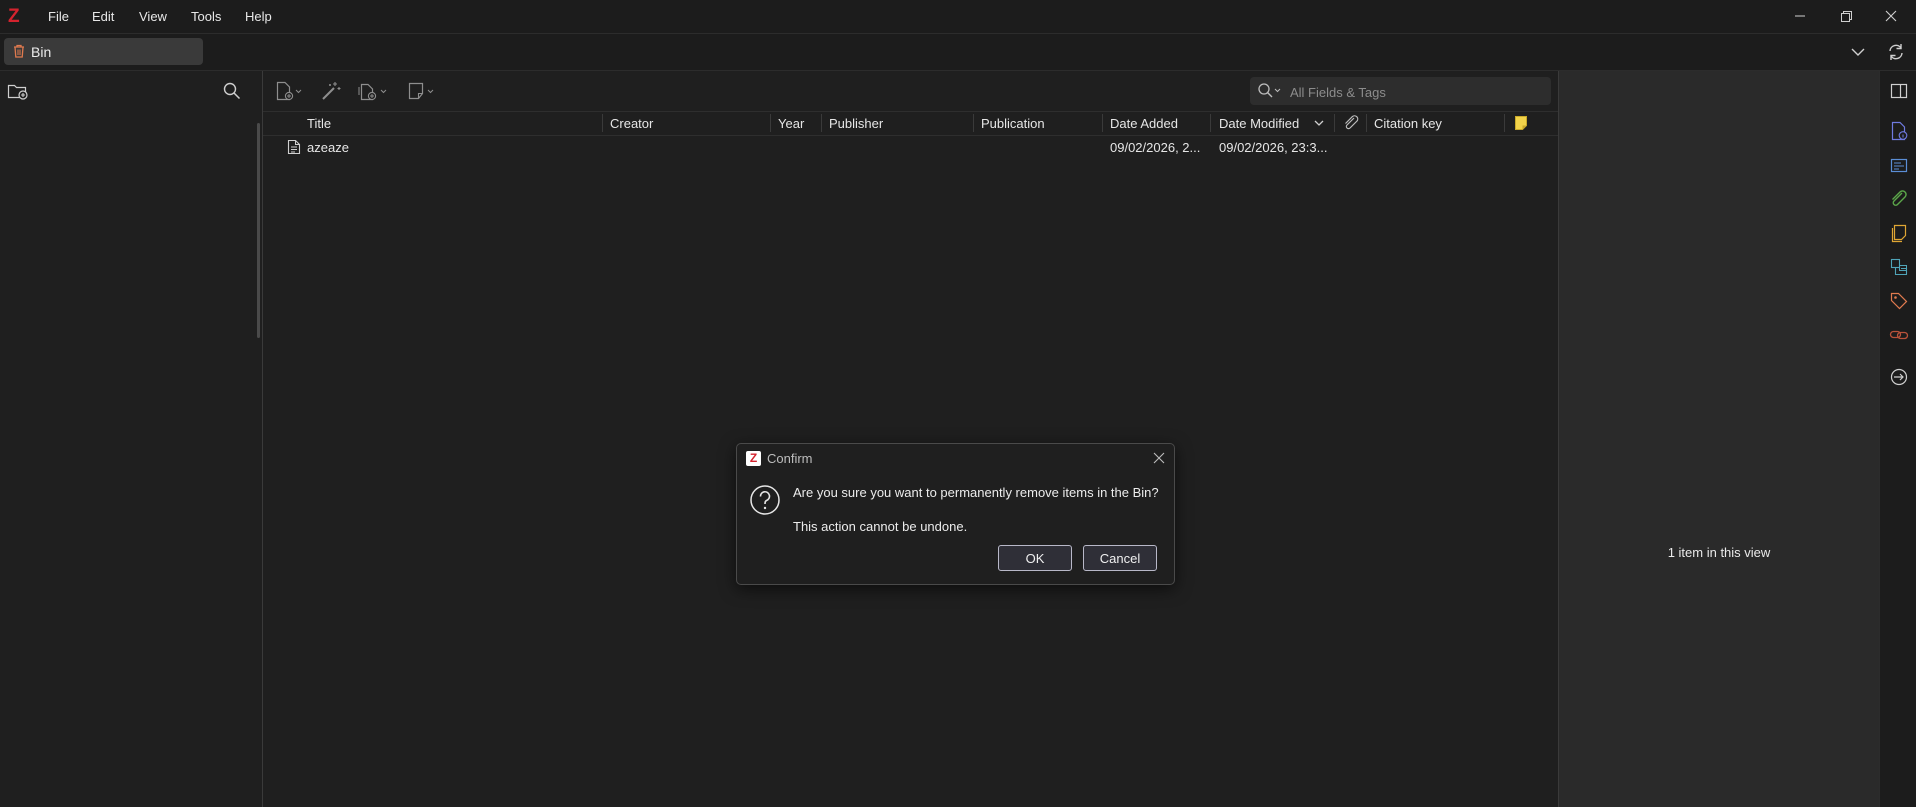  I want to click on attachments-column-paperclip-icon, so click(1351, 123).